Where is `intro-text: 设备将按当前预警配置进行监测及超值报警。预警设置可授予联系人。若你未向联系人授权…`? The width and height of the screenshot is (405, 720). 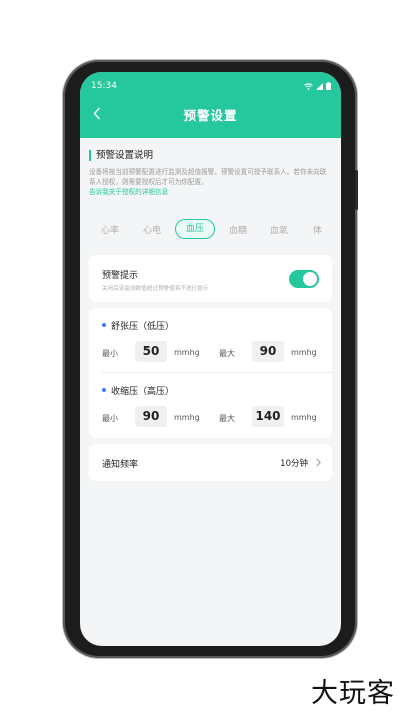 intro-text: 设备将按当前预警配置进行监测及超值报警。预警设置可授予联系人。若你未向联系人授权… is located at coordinates (208, 177).